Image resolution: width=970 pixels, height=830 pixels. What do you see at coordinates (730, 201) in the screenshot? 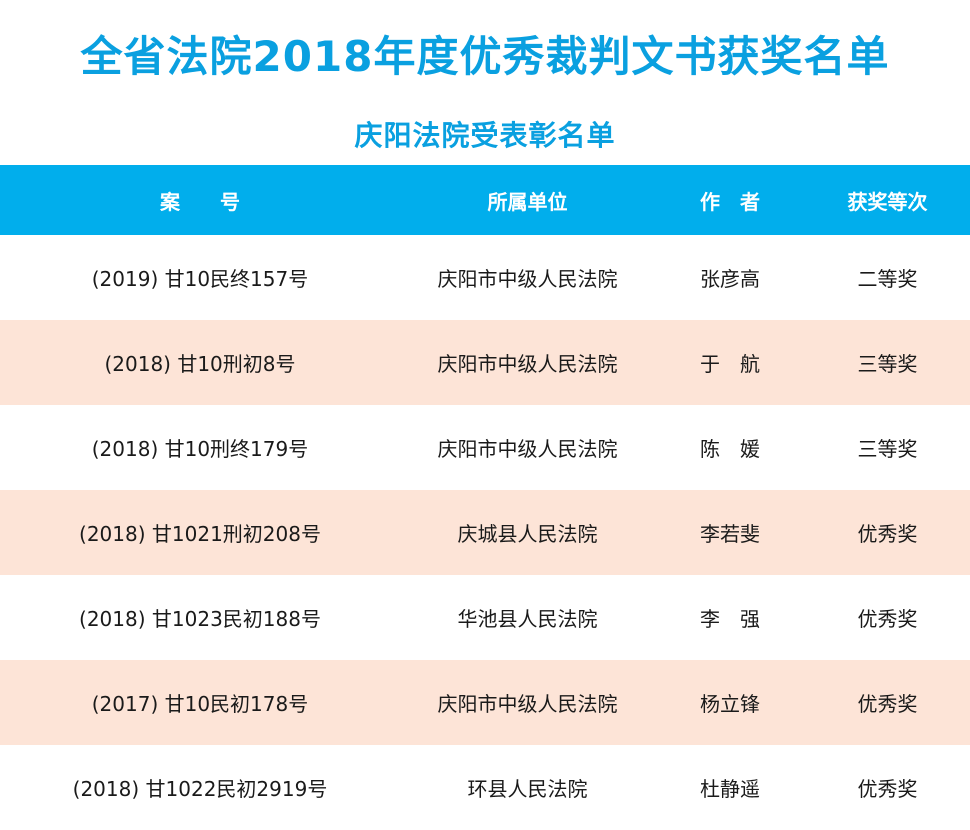
I see `header-author: 作 者` at bounding box center [730, 201].